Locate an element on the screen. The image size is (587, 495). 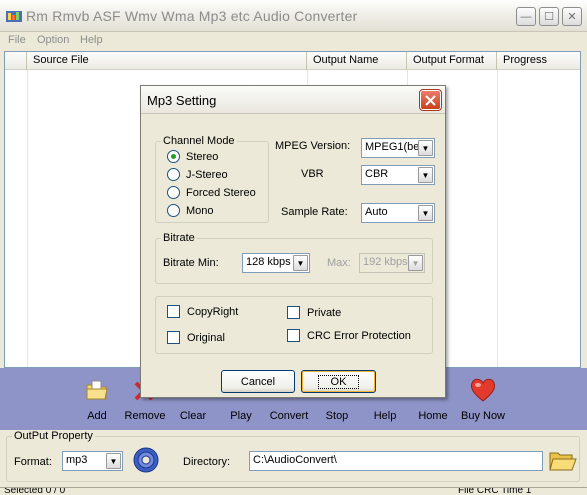
radio-mono: Mono is located at coordinates (190, 210).